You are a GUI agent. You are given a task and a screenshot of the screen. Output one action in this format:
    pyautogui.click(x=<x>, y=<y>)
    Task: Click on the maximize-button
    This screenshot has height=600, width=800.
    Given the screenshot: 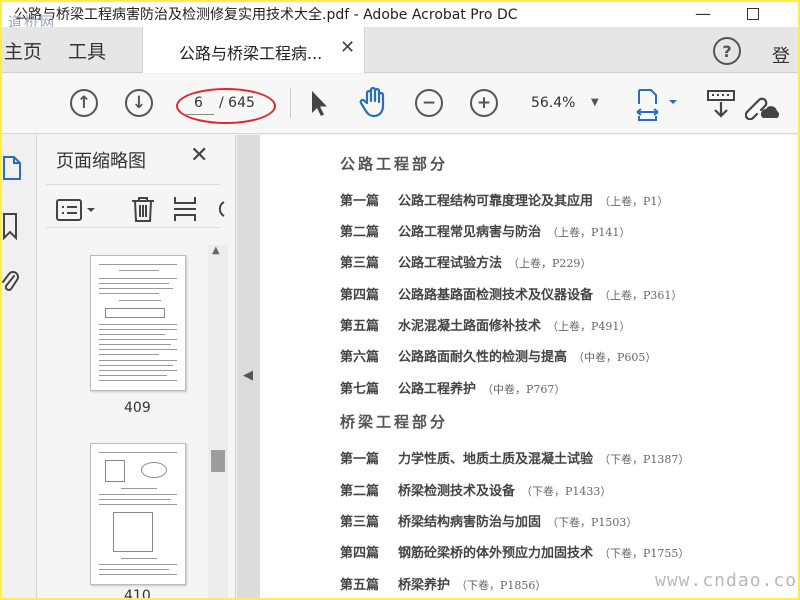 What is the action you would take?
    pyautogui.click(x=753, y=13)
    